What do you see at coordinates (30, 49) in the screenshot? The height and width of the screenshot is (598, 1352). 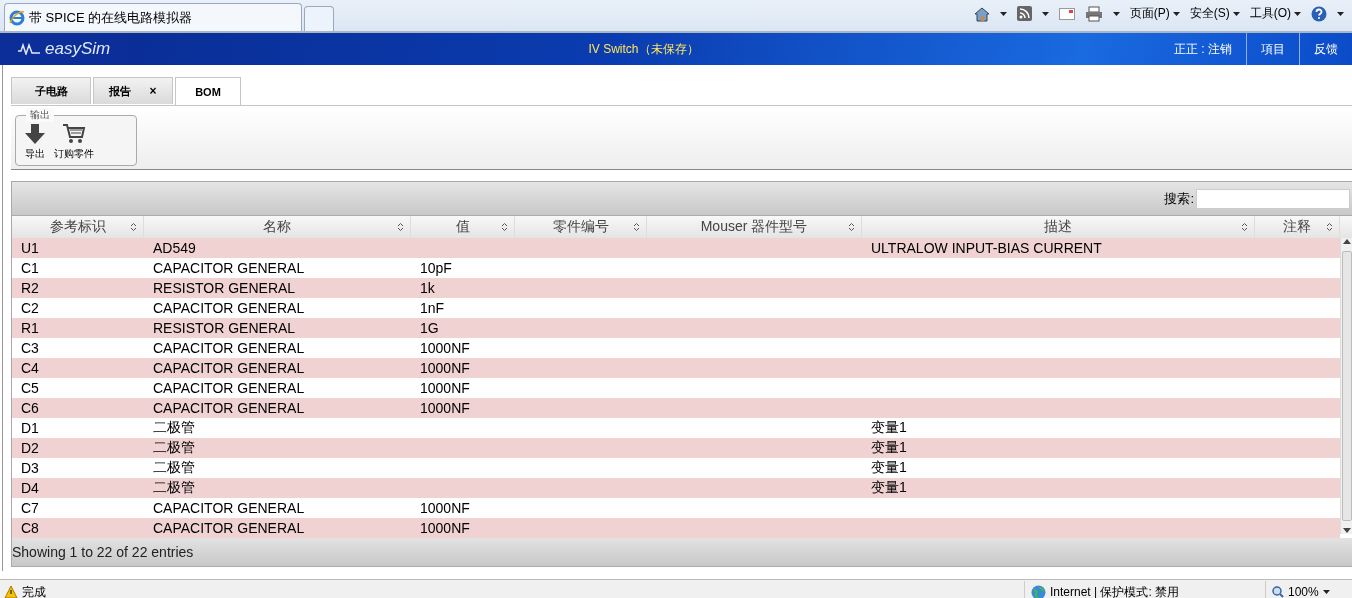 I see `waveform-icon` at bounding box center [30, 49].